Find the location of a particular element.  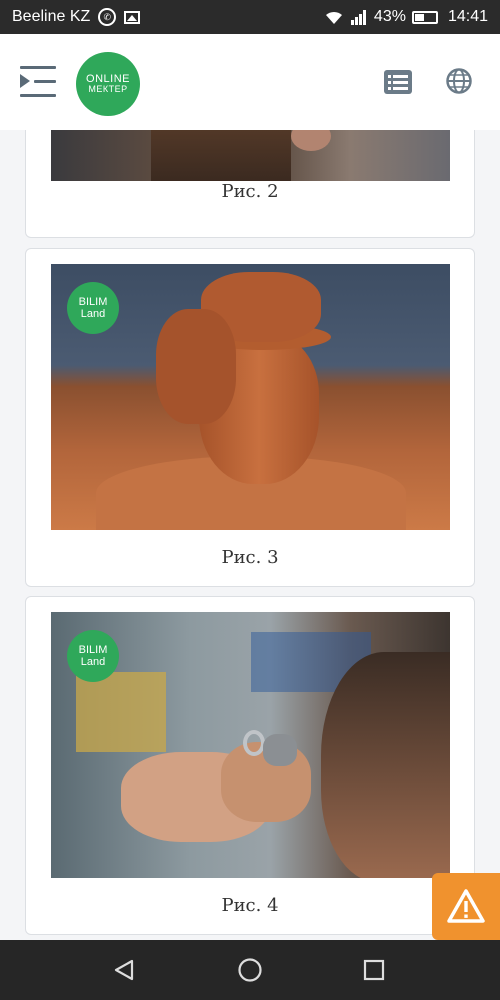

home-icon is located at coordinates (250, 970).